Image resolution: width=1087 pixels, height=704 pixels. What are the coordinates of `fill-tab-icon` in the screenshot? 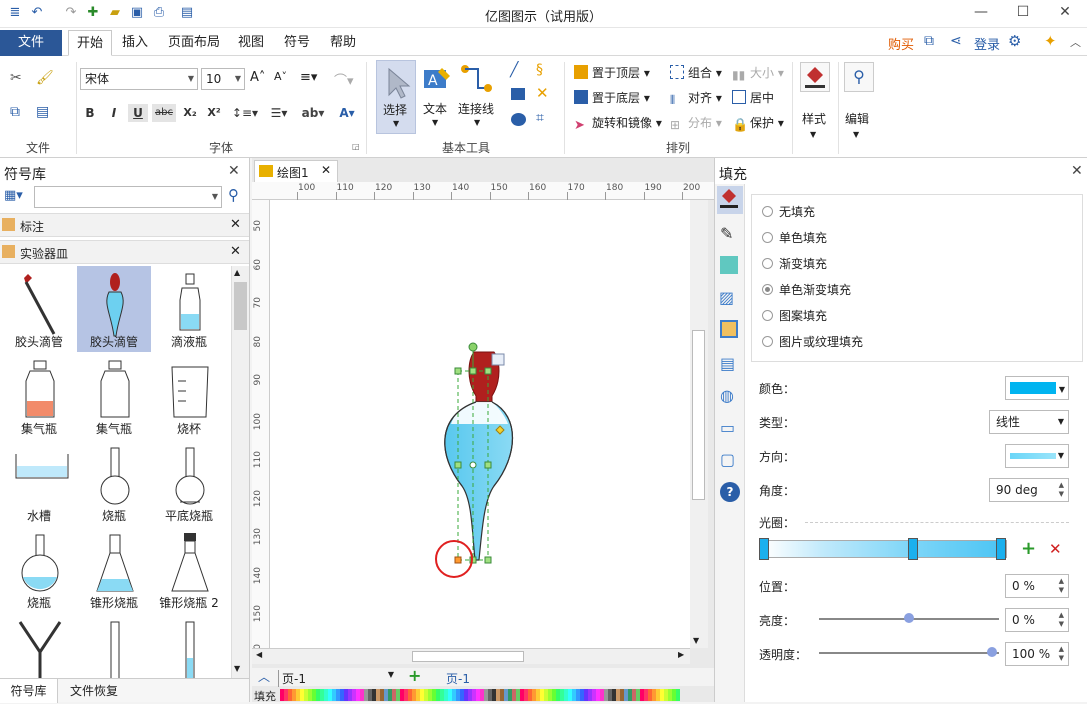 It's located at (730, 200).